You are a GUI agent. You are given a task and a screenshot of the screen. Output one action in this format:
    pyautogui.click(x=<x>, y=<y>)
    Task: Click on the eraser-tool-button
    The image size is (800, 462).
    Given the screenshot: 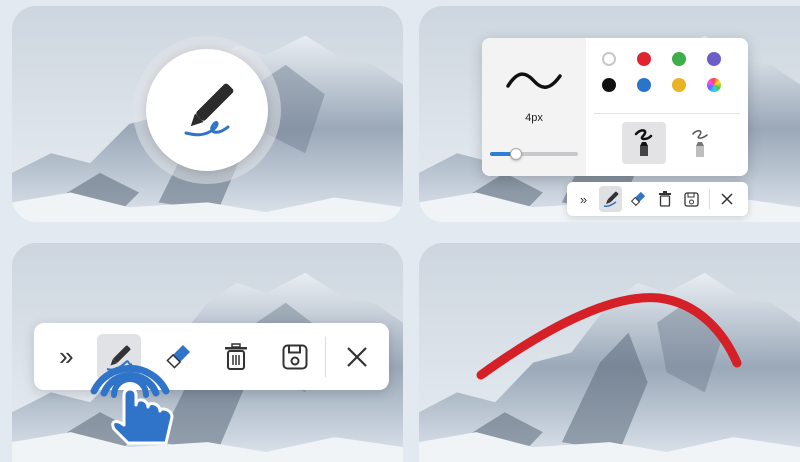 What is the action you would take?
    pyautogui.click(x=637, y=199)
    